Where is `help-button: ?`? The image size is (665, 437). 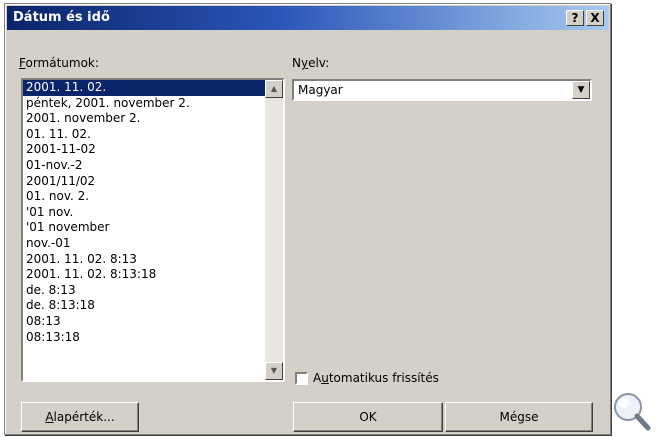 help-button: ? is located at coordinates (575, 18).